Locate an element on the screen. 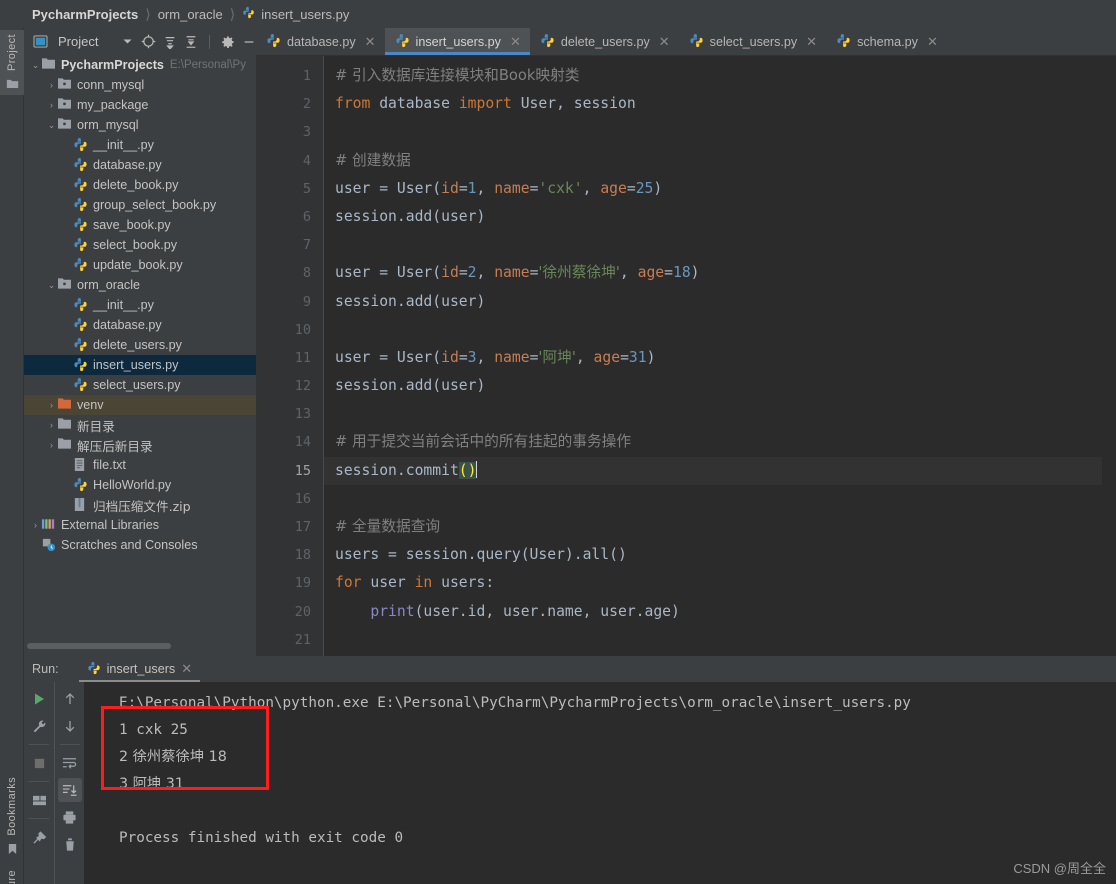  project-panel-title: Project is located at coordinates (78, 41).